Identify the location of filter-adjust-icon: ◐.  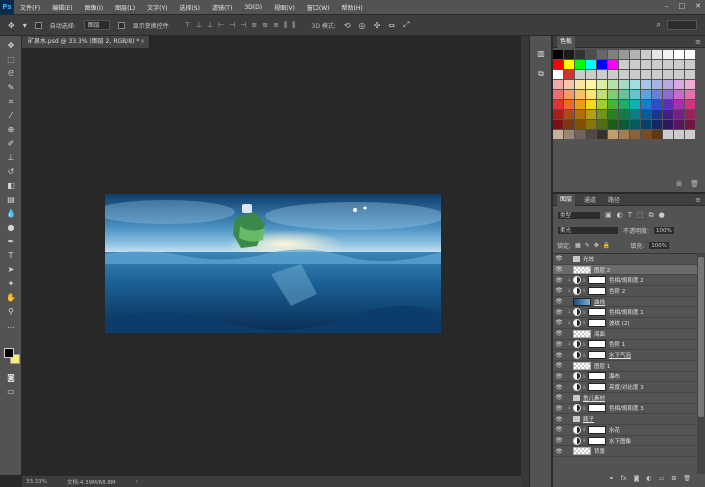
(620, 215).